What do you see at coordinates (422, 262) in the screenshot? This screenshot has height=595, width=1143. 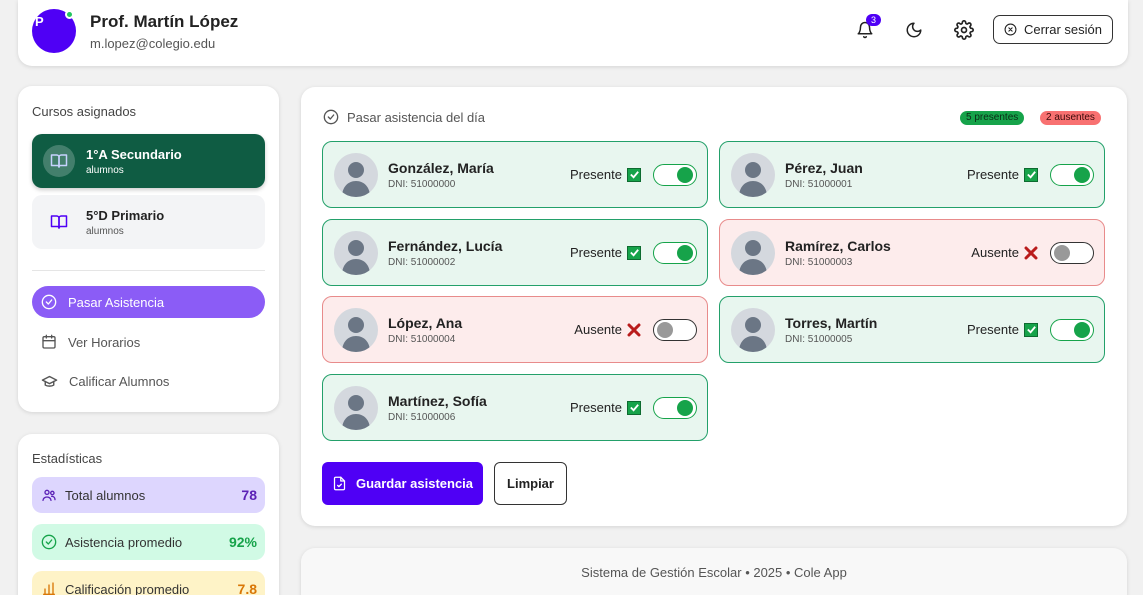 I see `student-dni: DNI: 51000002` at bounding box center [422, 262].